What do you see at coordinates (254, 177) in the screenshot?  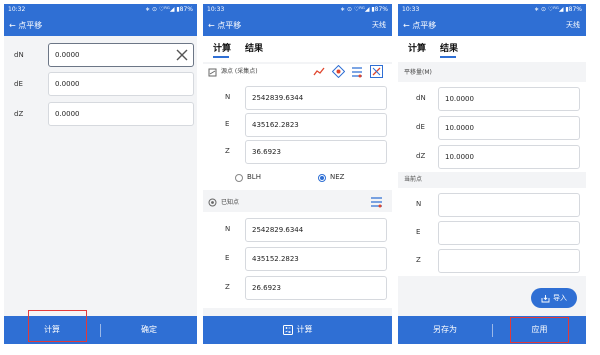 I see `radio-blh-label: BLH` at bounding box center [254, 177].